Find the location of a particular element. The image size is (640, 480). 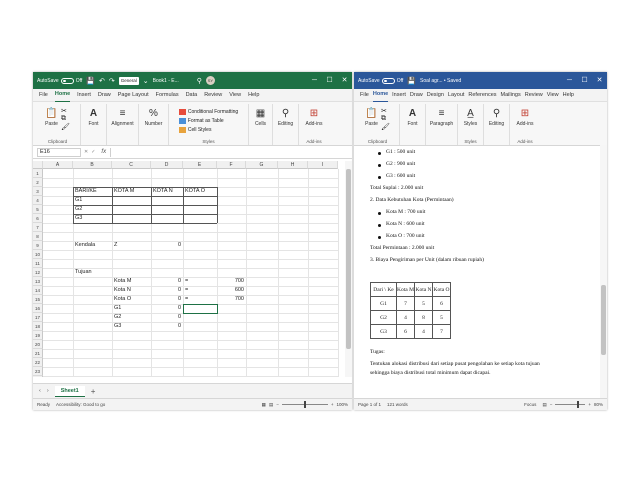

cell-e3: KOTA O is located at coordinates (200, 191).